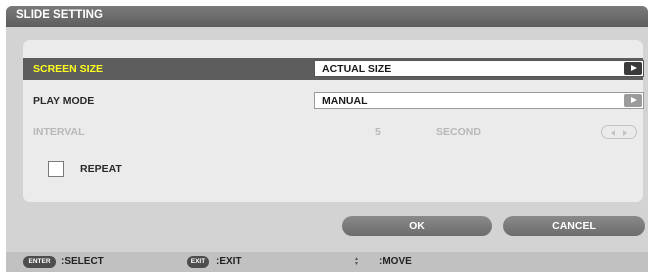 This screenshot has height=272, width=654. I want to click on repeat-checkbox, so click(56, 169).